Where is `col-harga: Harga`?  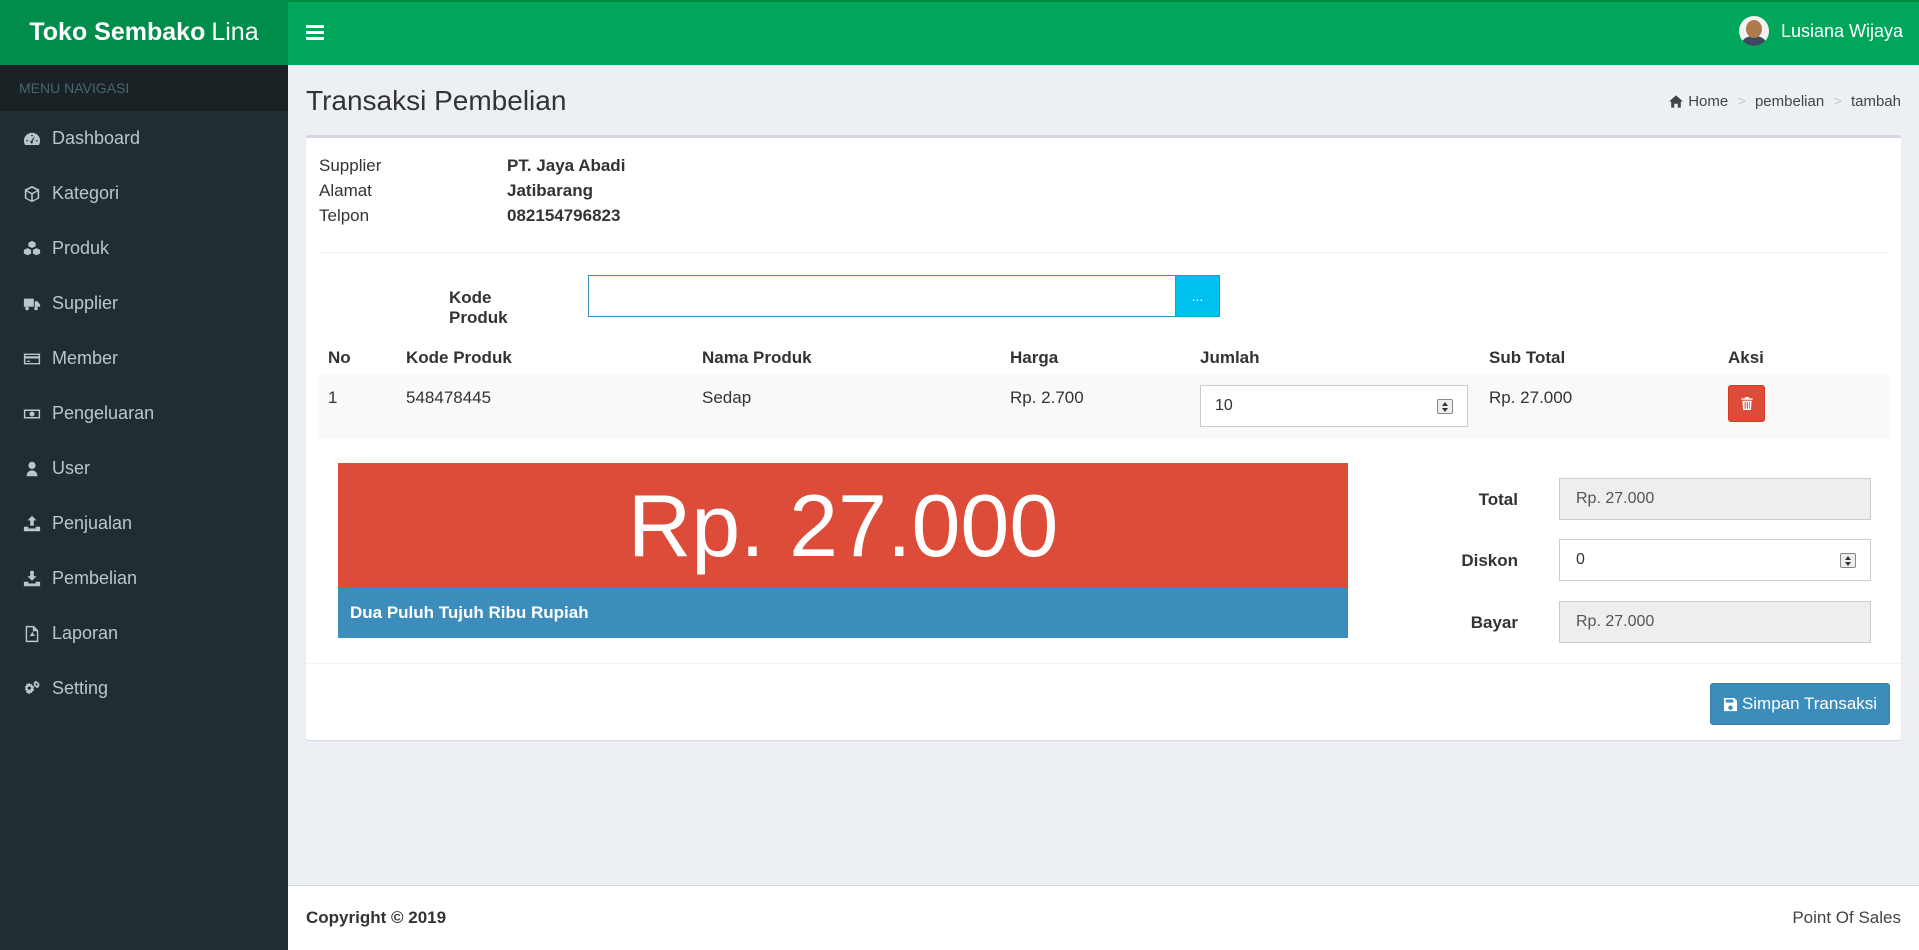 col-harga: Harga is located at coordinates (1034, 357).